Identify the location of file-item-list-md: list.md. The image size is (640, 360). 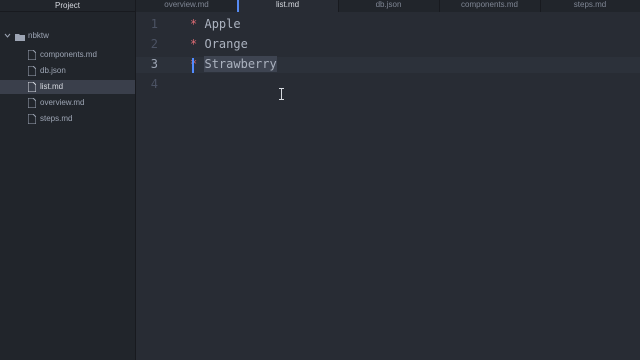
(67, 87).